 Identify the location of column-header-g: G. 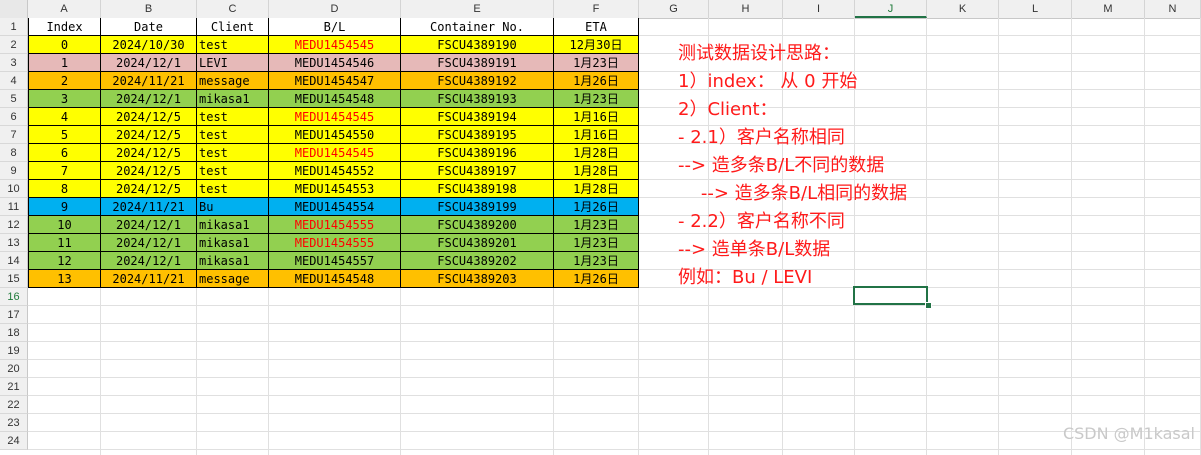
(674, 9).